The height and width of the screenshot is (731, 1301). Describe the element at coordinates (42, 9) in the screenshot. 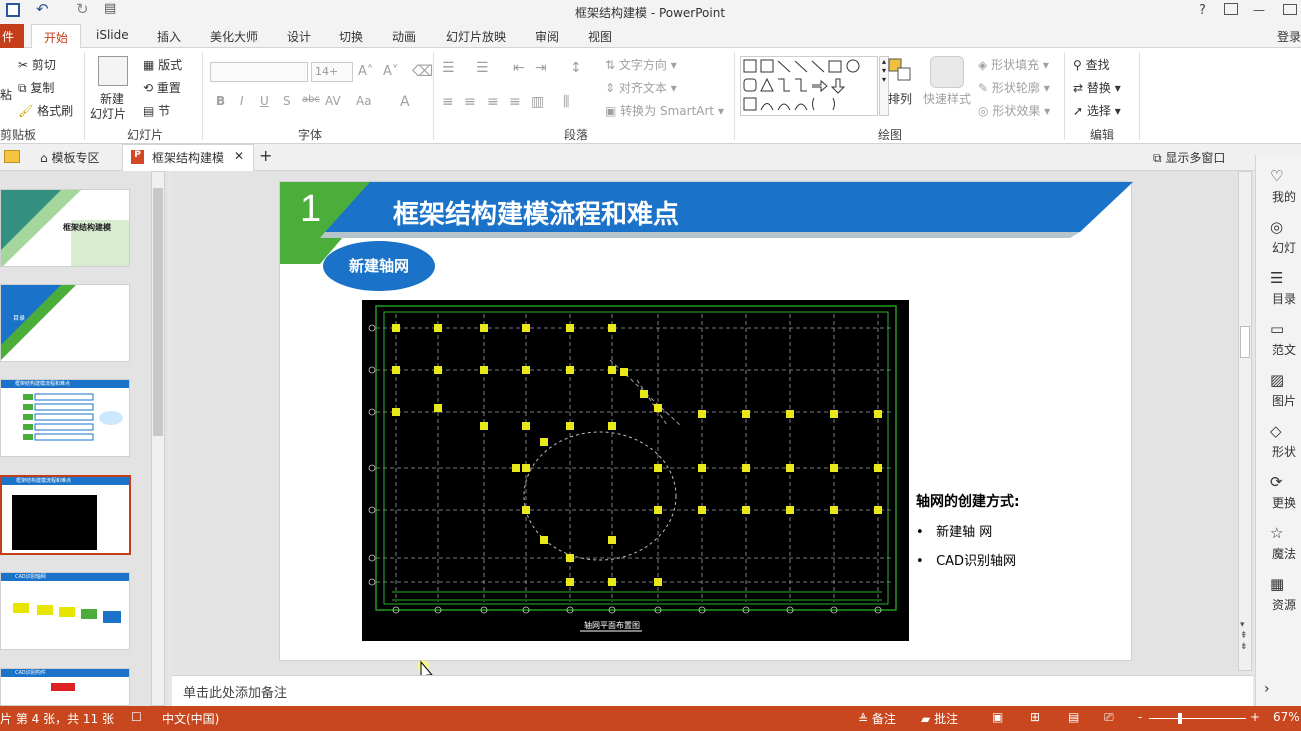

I see `undo-icon: ↶` at that location.